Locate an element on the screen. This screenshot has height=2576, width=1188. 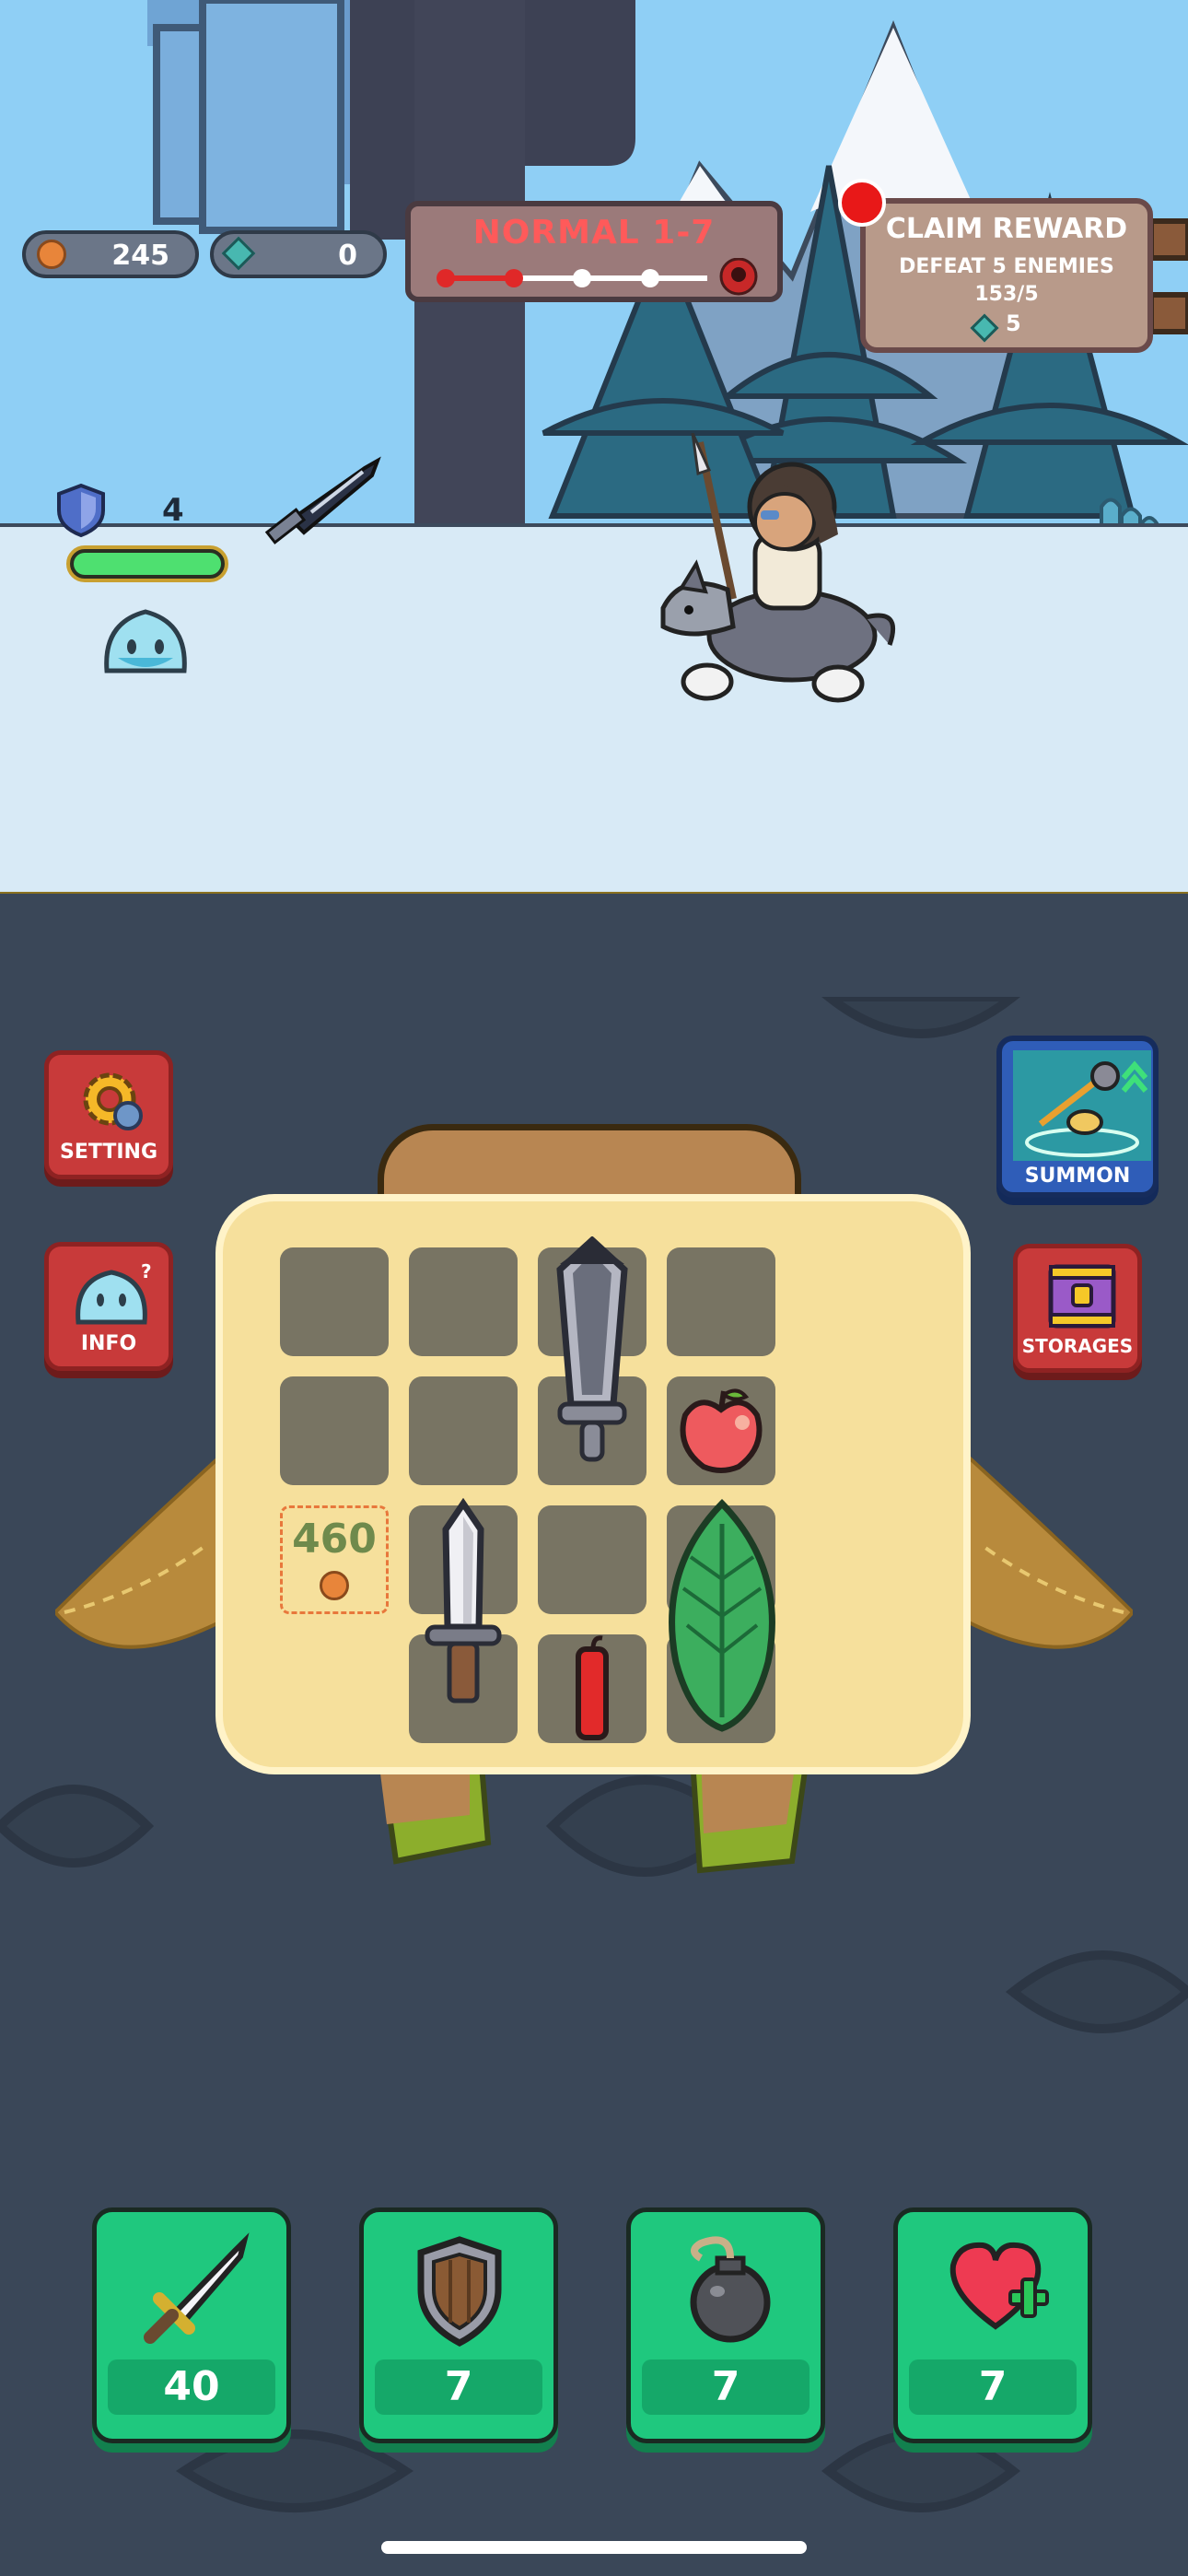
setting-button: SETTING is located at coordinates (108, 1114).